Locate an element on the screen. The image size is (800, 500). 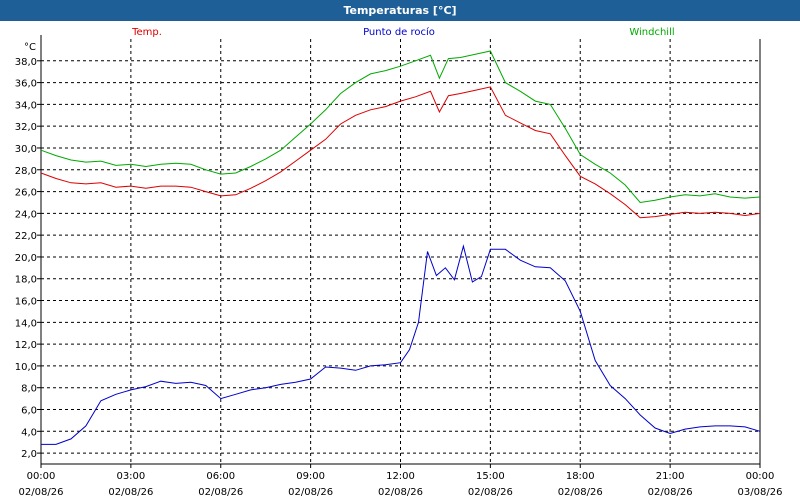
y-tick-label: 38,0 is located at coordinates (26, 62).